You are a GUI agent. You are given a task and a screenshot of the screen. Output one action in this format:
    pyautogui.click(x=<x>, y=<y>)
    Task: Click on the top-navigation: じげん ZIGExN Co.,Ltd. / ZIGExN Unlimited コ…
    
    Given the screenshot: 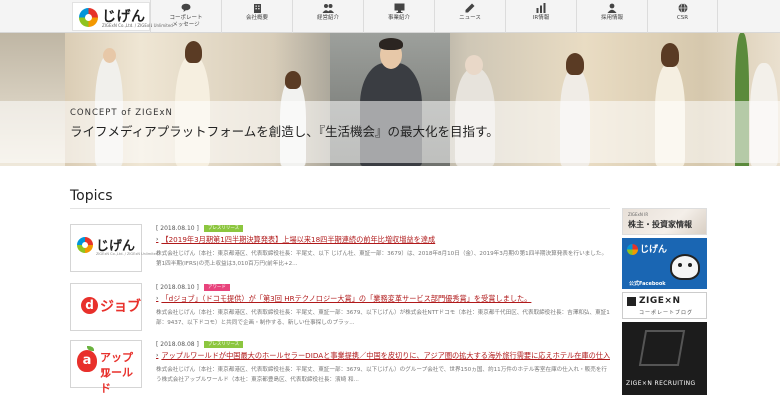 What is the action you would take?
    pyautogui.click(x=390, y=16)
    